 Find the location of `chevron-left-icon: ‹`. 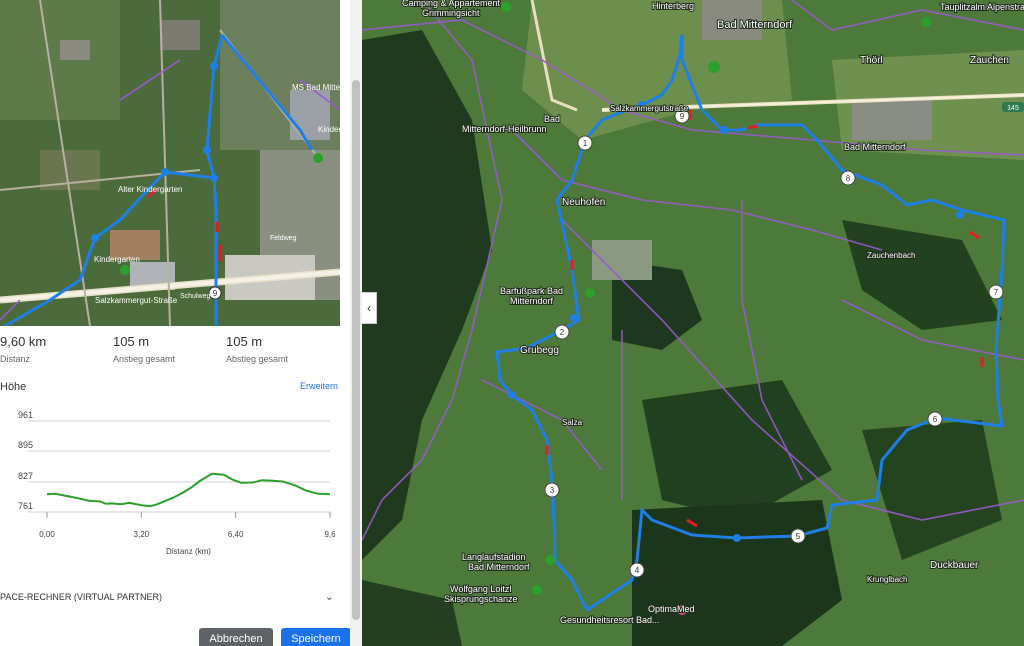

chevron-left-icon: ‹ is located at coordinates (369, 308).